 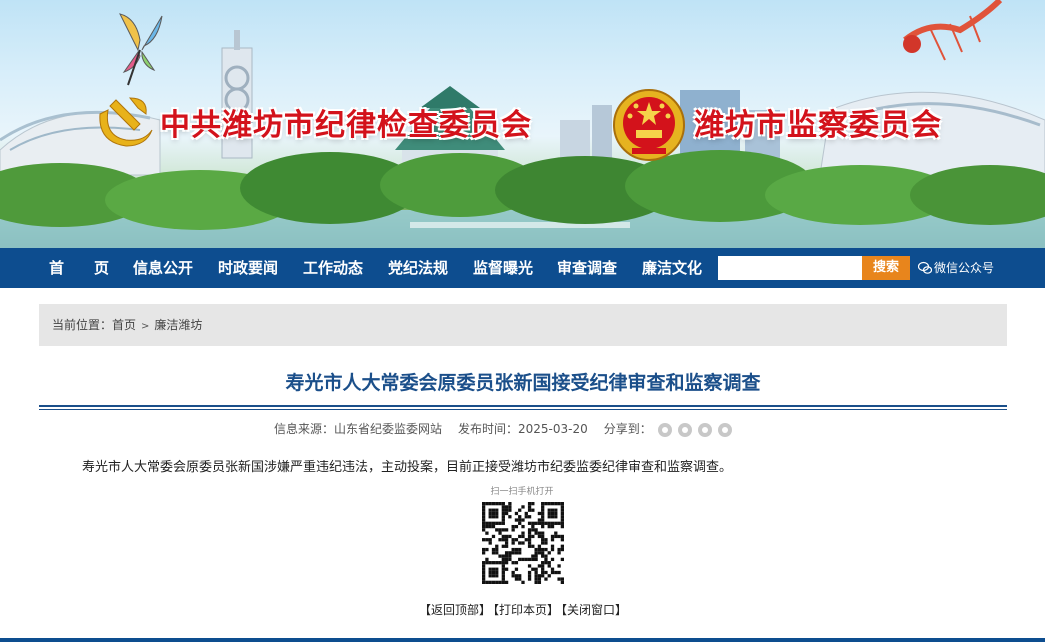 I want to click on site-title-right: 潍坊市监察委员会, so click(x=818, y=125).